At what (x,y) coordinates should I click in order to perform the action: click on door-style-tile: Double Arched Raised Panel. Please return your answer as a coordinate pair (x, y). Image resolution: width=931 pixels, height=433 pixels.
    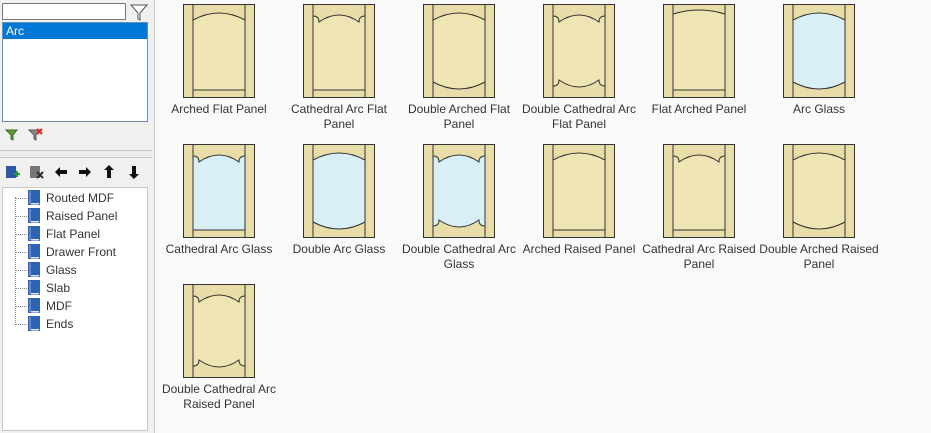
    Looking at the image, I should click on (819, 208).